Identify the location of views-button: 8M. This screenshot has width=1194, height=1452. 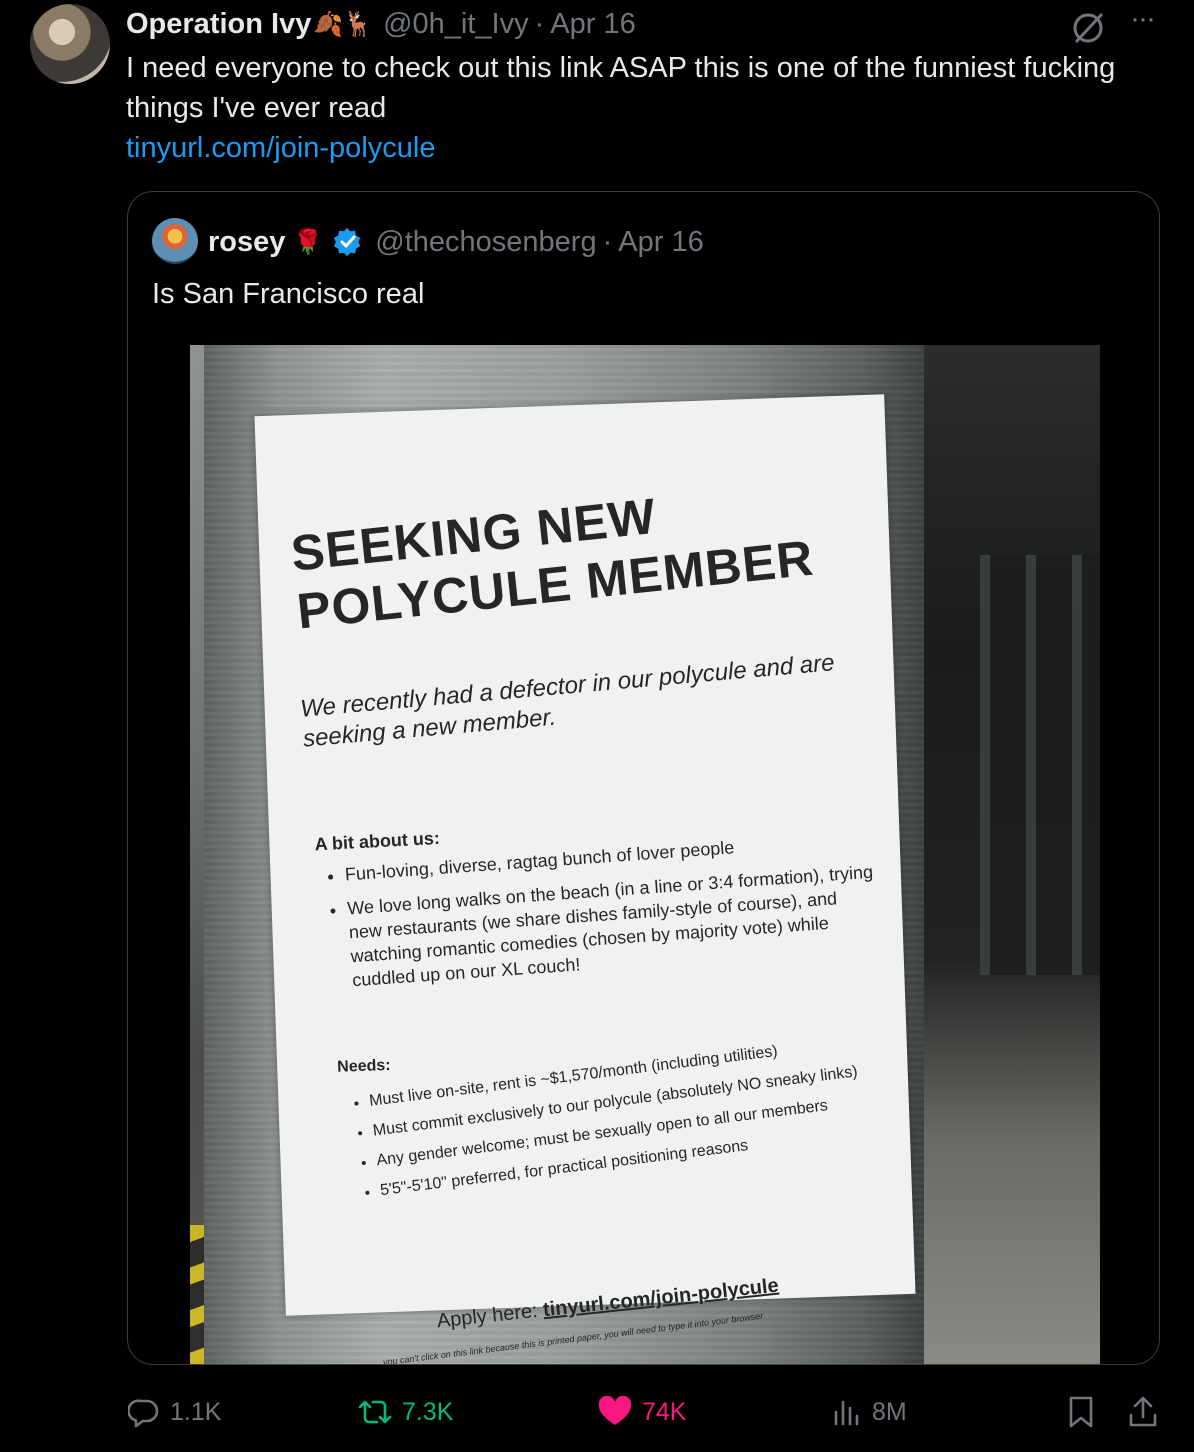
(869, 1412).